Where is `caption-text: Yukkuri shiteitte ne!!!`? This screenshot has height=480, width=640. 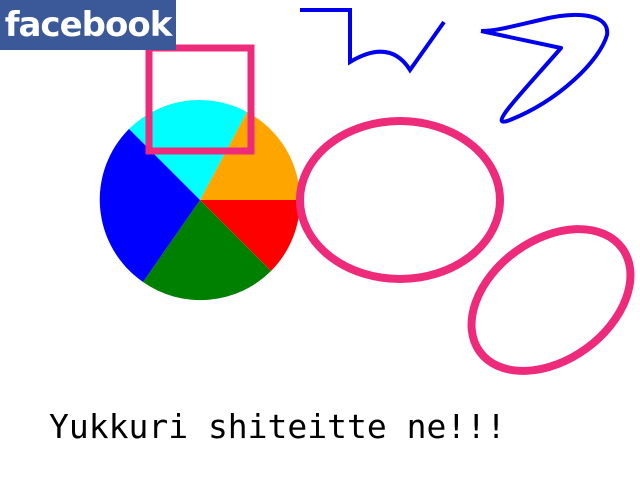
caption-text: Yukkuri shiteitte ne!!! is located at coordinates (277, 426).